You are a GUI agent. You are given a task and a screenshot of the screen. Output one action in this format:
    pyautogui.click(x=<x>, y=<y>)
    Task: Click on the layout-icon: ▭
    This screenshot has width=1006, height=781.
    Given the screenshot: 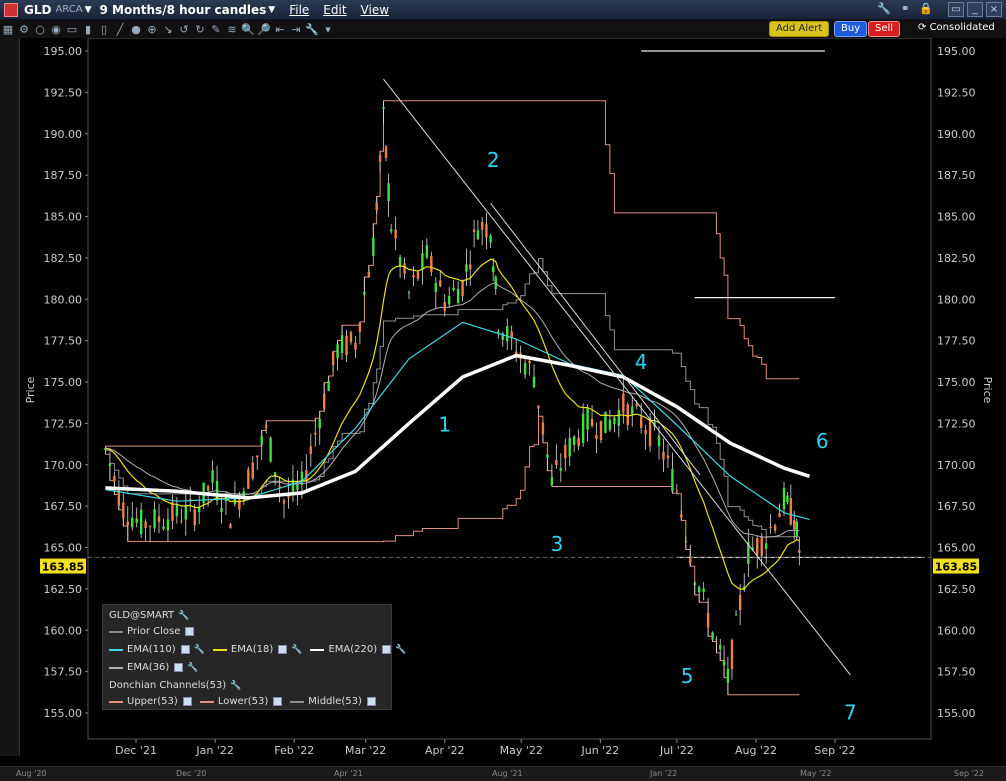 What is the action you would take?
    pyautogui.click(x=72, y=29)
    